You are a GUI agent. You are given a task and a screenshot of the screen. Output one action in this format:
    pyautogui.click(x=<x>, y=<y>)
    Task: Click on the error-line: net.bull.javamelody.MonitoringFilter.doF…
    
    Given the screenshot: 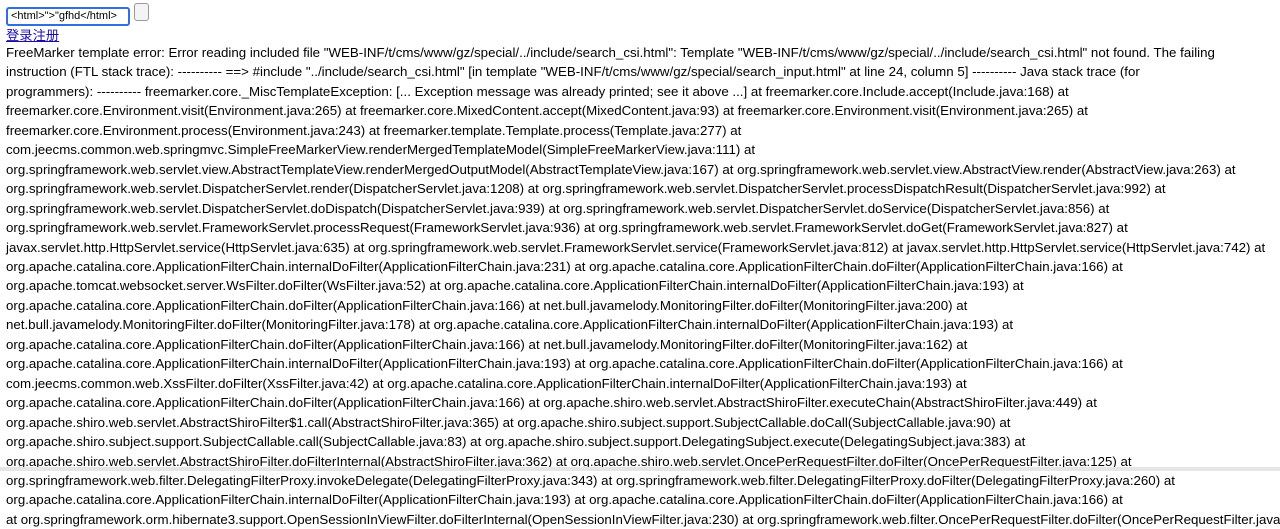 What is the action you would take?
    pyautogui.click(x=510, y=325)
    